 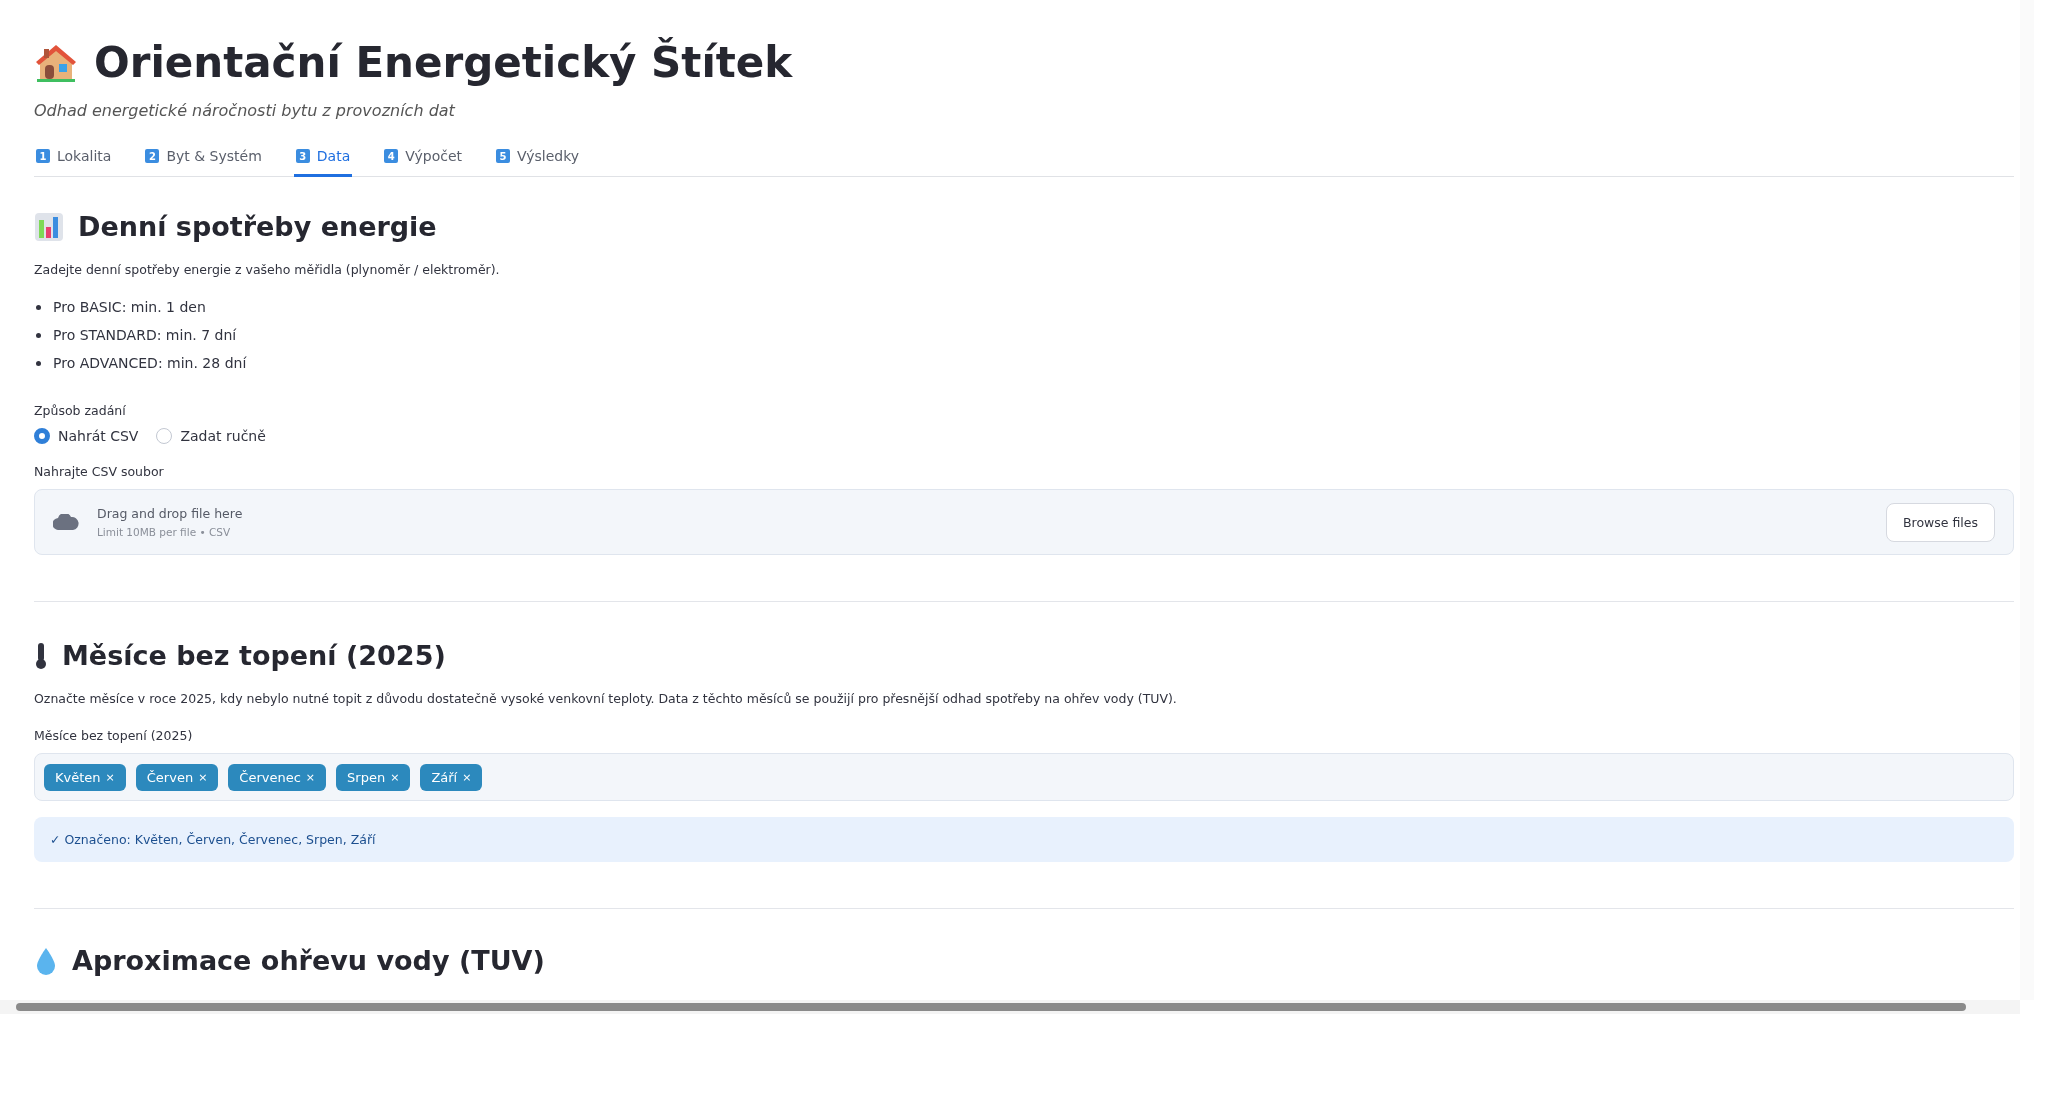 What do you see at coordinates (170, 513) in the screenshot?
I see `dropzone-title: Drag and drop file here` at bounding box center [170, 513].